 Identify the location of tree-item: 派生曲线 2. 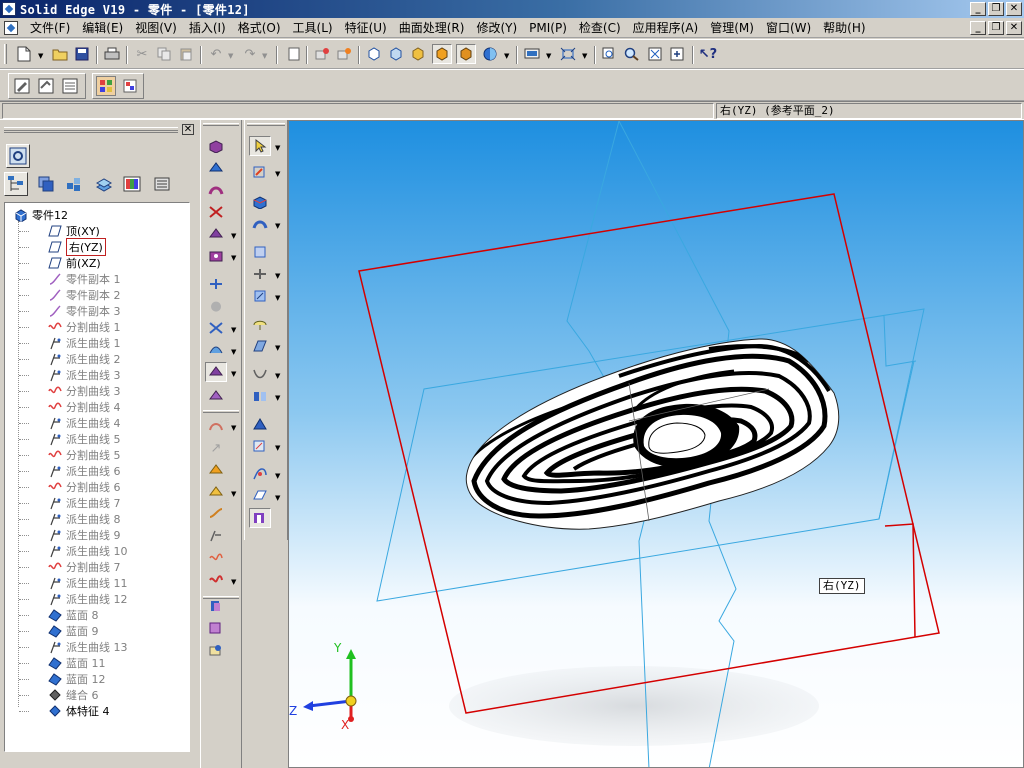
(84, 359).